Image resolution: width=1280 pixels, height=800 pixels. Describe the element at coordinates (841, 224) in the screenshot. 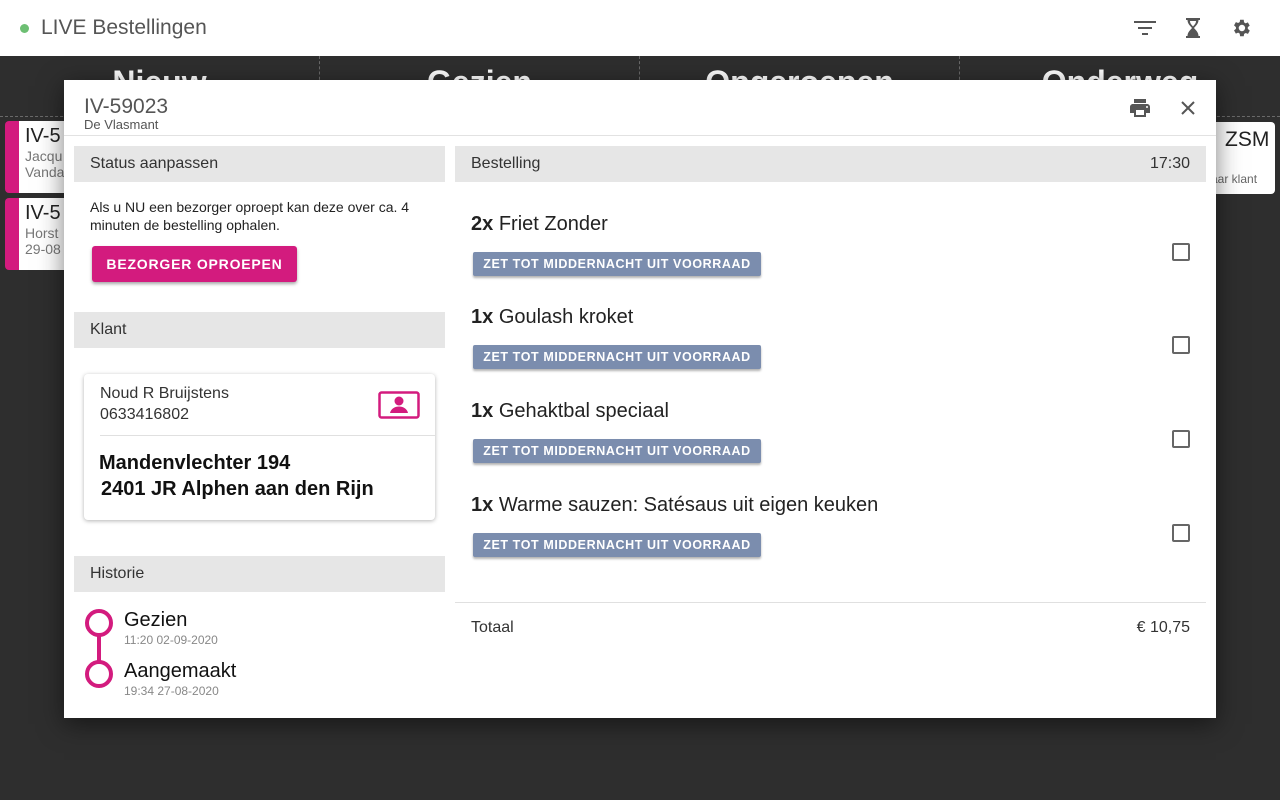

I see `order-item-name: 2x Friet Zonder` at that location.